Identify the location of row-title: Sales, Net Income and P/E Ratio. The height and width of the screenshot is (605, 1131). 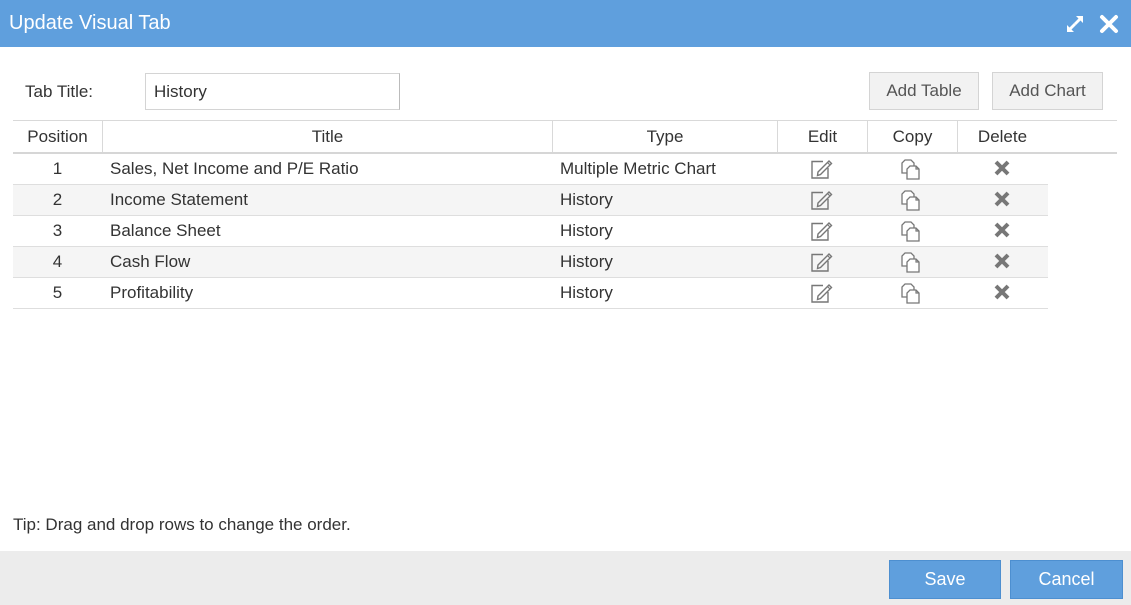
(234, 168).